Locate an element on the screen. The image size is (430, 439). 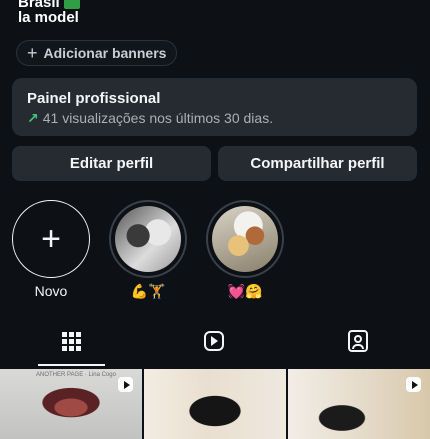
dashboard-title: Painel profissional is located at coordinates (94, 98).